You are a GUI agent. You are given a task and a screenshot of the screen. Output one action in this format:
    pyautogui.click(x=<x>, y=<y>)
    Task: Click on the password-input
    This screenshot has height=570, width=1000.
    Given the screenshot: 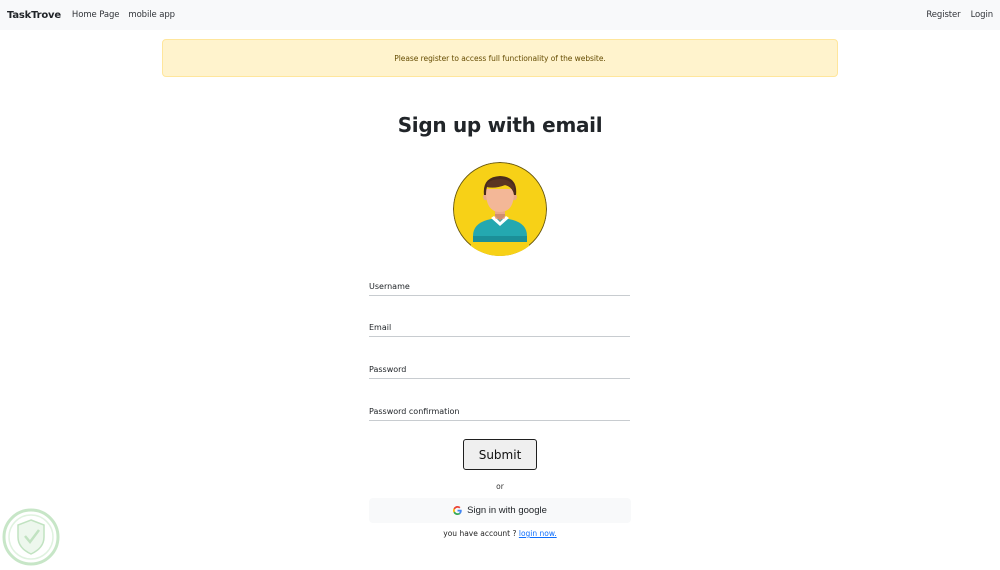 What is the action you would take?
    pyautogui.click(x=499, y=370)
    